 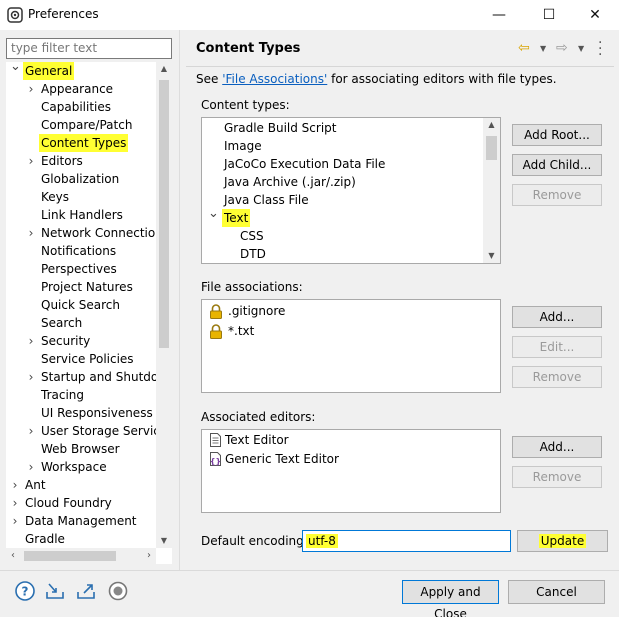 I want to click on record-icon, so click(x=118, y=591).